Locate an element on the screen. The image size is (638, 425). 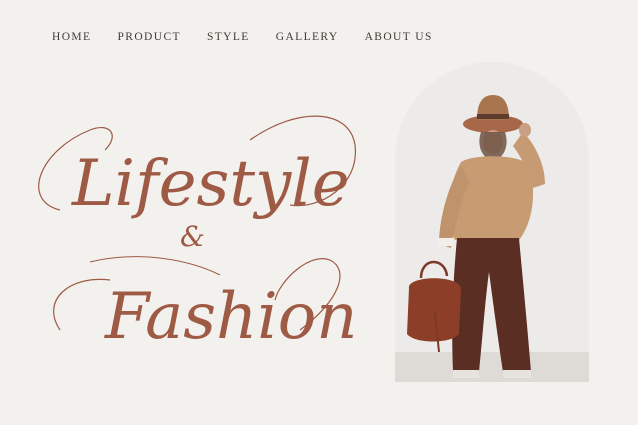
flourish-middle is located at coordinates (155, 266).